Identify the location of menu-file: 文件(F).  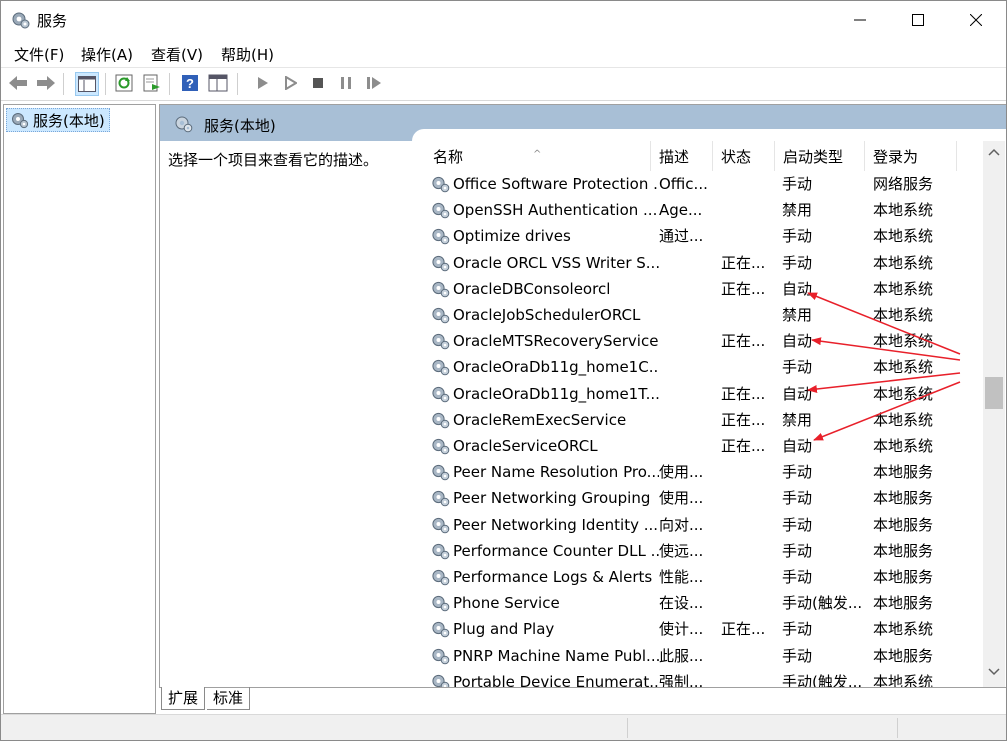
(39, 54).